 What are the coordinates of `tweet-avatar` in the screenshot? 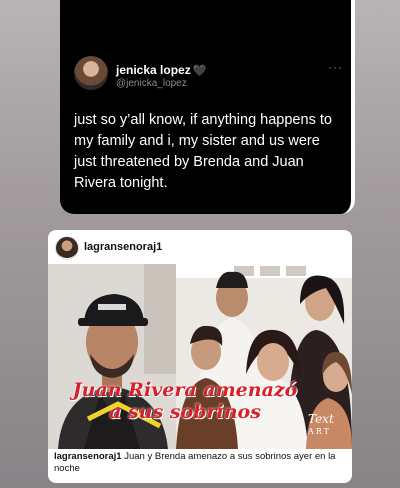 It's located at (91, 73).